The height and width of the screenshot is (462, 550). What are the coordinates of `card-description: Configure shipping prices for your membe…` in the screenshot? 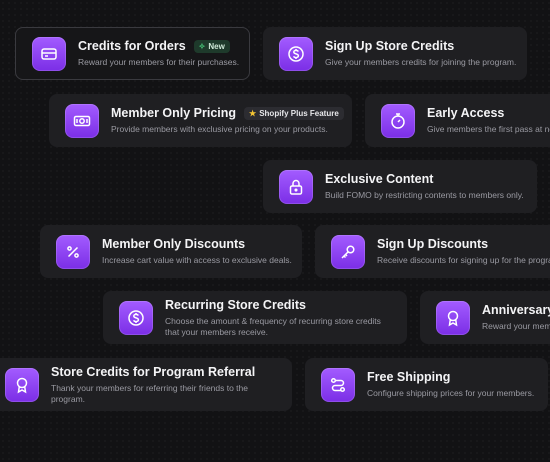 It's located at (451, 393).